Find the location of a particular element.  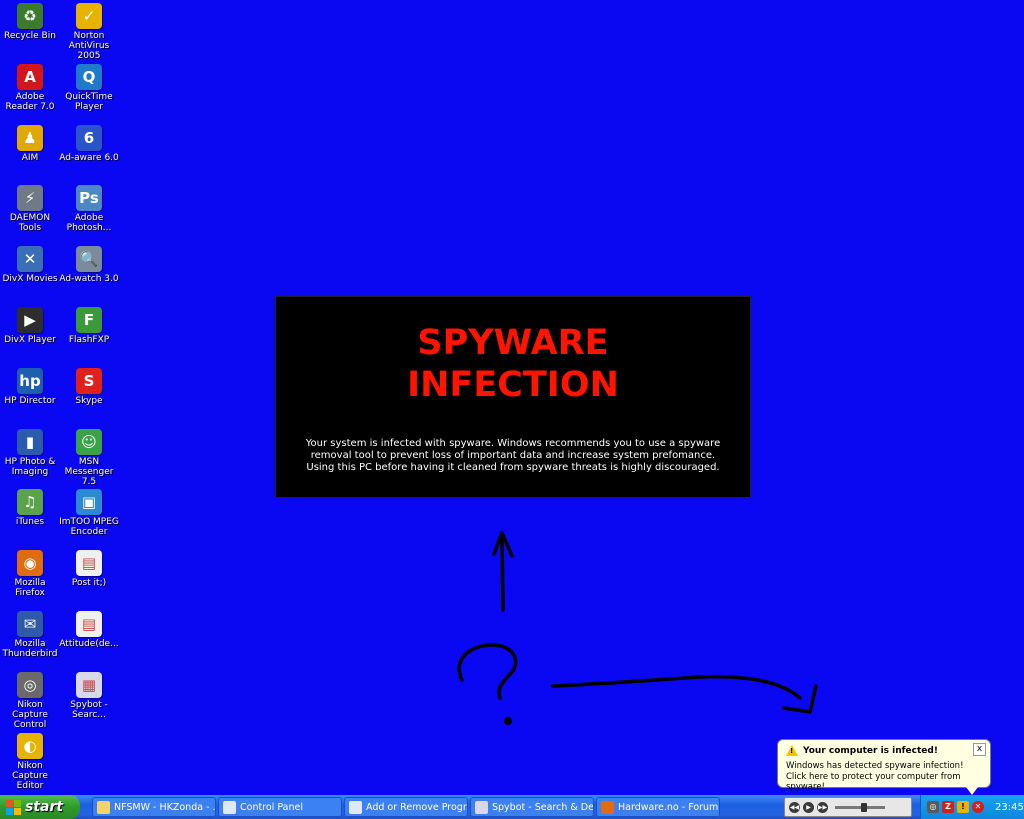

desktop-shortcut-label: Adobe Reader 7.0 is located at coordinates (30, 101).